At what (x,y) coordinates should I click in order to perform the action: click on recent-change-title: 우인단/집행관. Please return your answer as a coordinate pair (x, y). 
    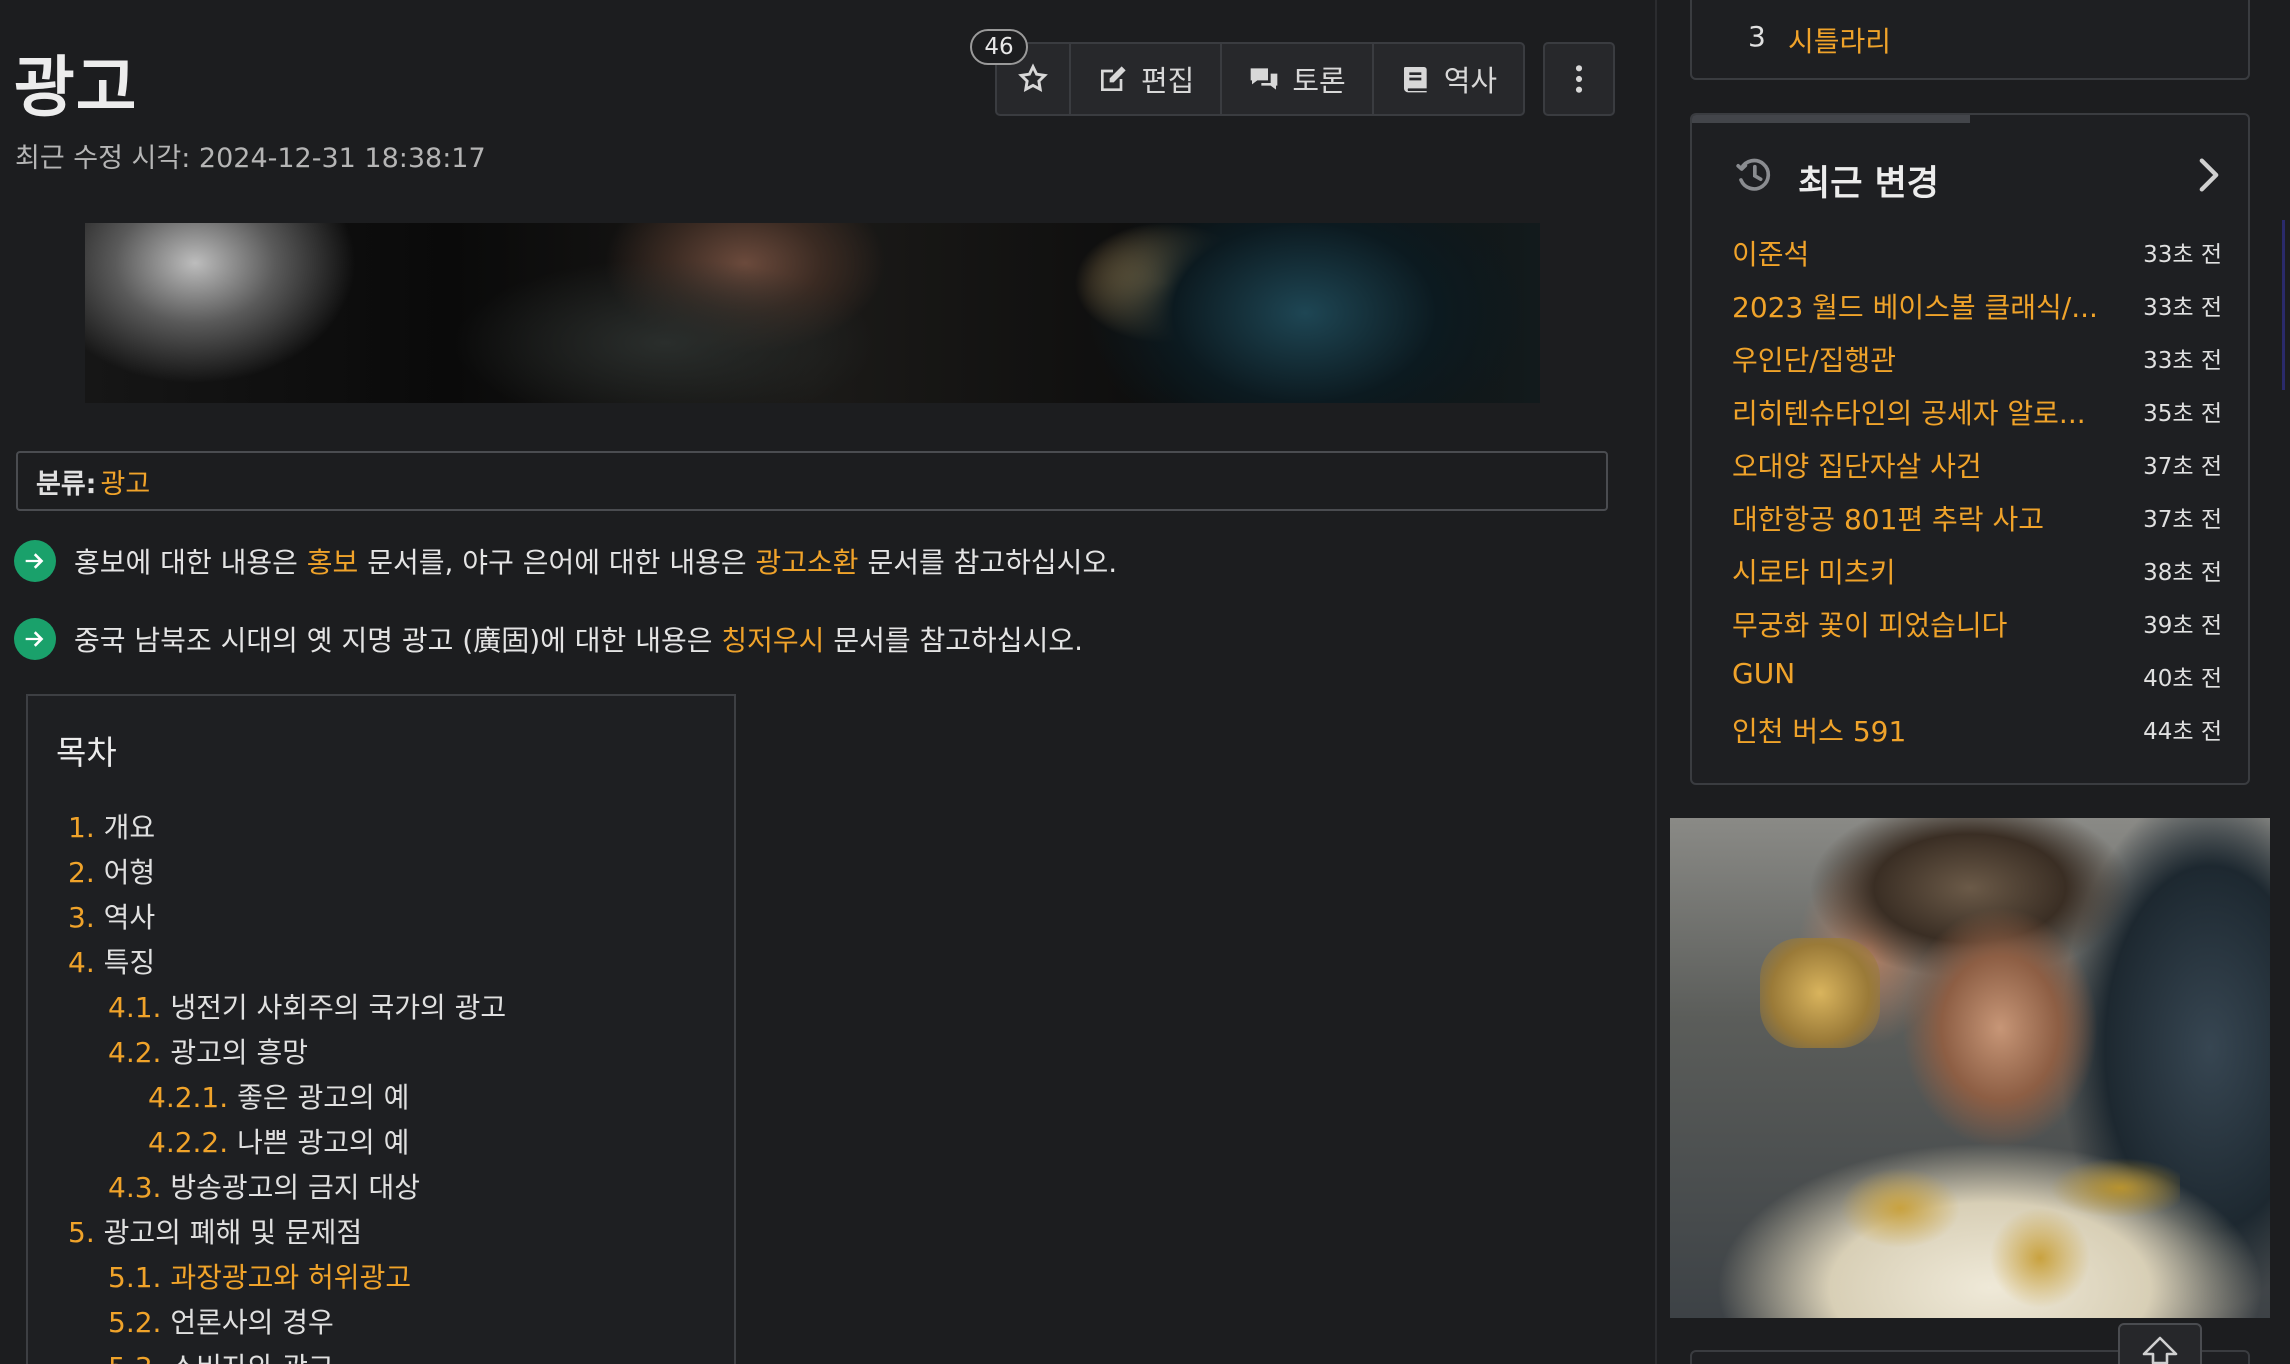
    Looking at the image, I should click on (1814, 360).